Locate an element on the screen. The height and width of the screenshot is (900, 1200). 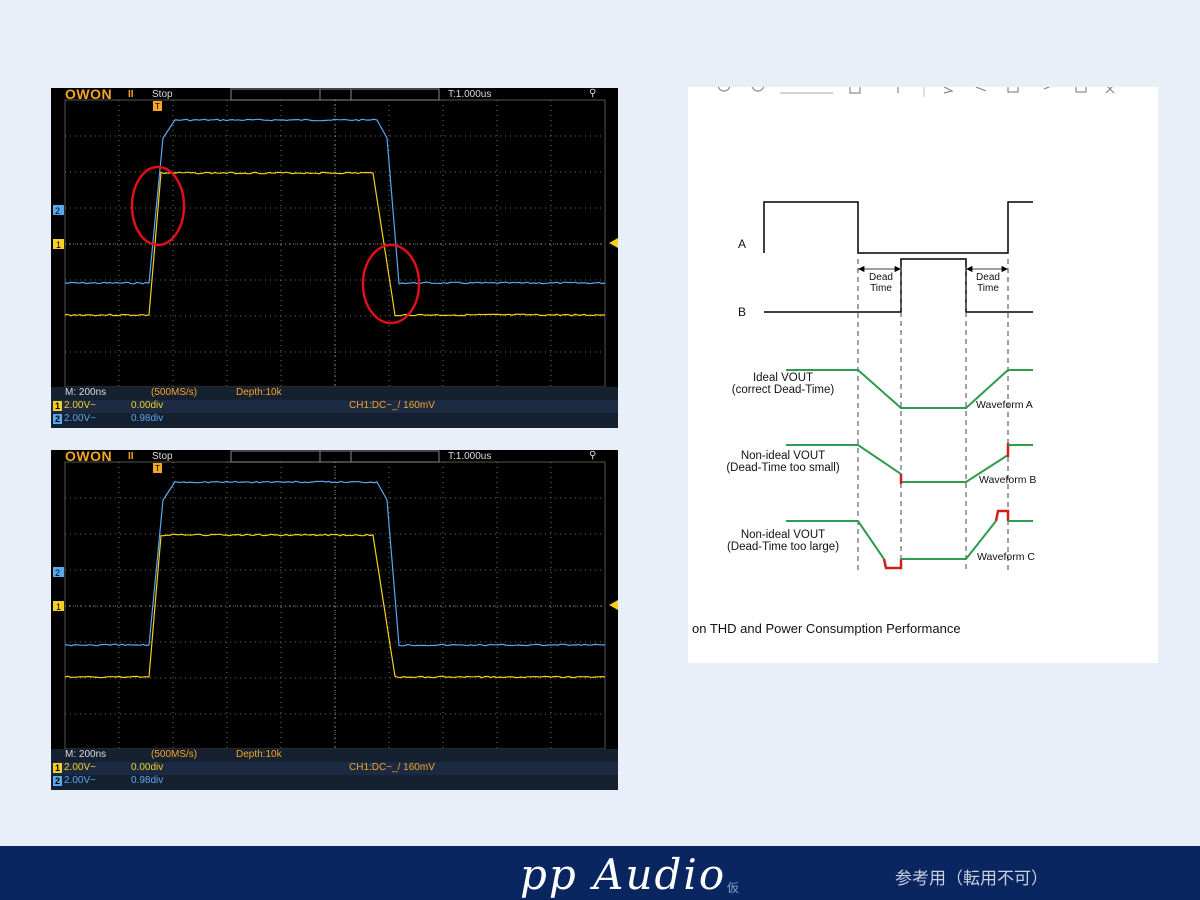
large-dead-time-label: Non-ideal VOUT (Dead-Time too large) is located at coordinates (783, 541).